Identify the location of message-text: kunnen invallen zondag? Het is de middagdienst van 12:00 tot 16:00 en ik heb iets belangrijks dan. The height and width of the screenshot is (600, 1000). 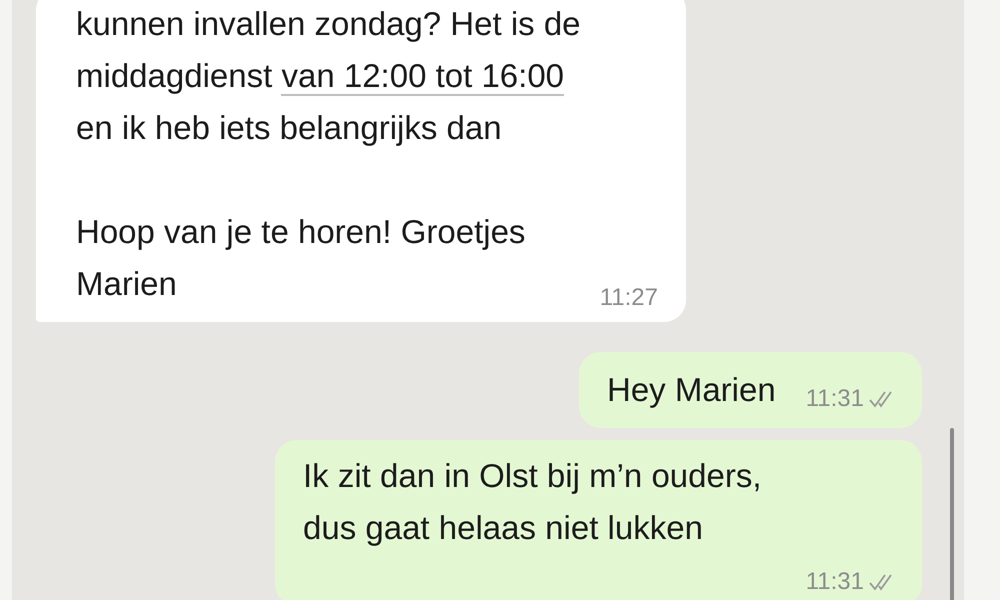
(328, 76).